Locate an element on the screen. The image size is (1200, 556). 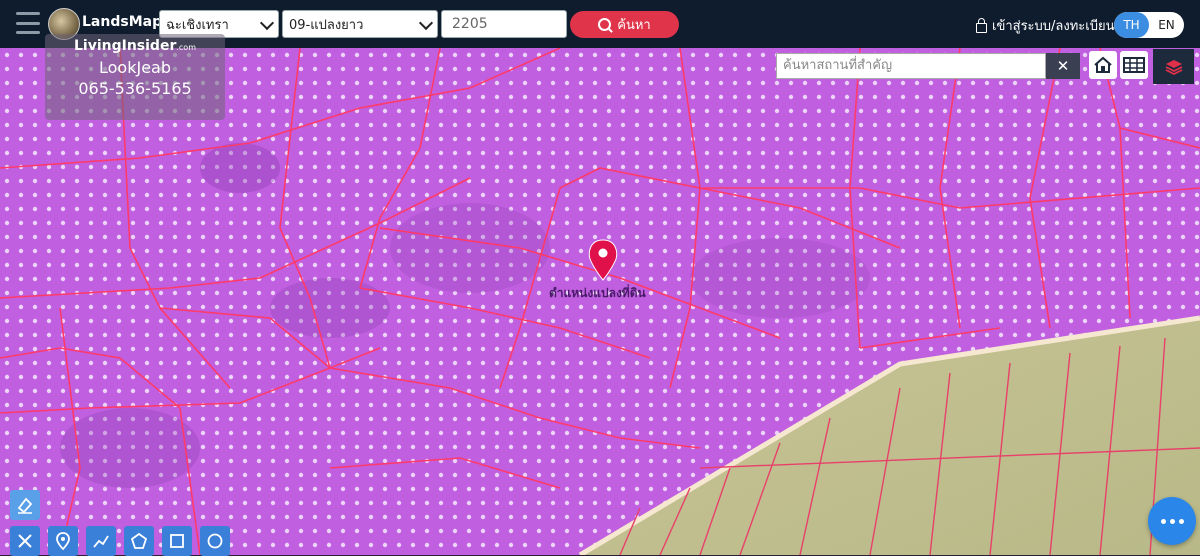
eraser-icon is located at coordinates (25, 505).